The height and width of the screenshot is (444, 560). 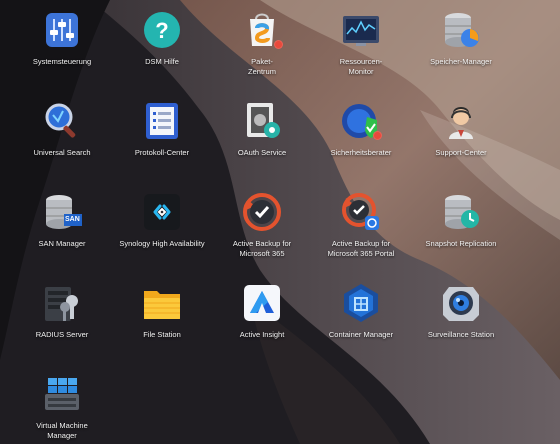 I want to click on high-availability-icon, so click(x=162, y=212).